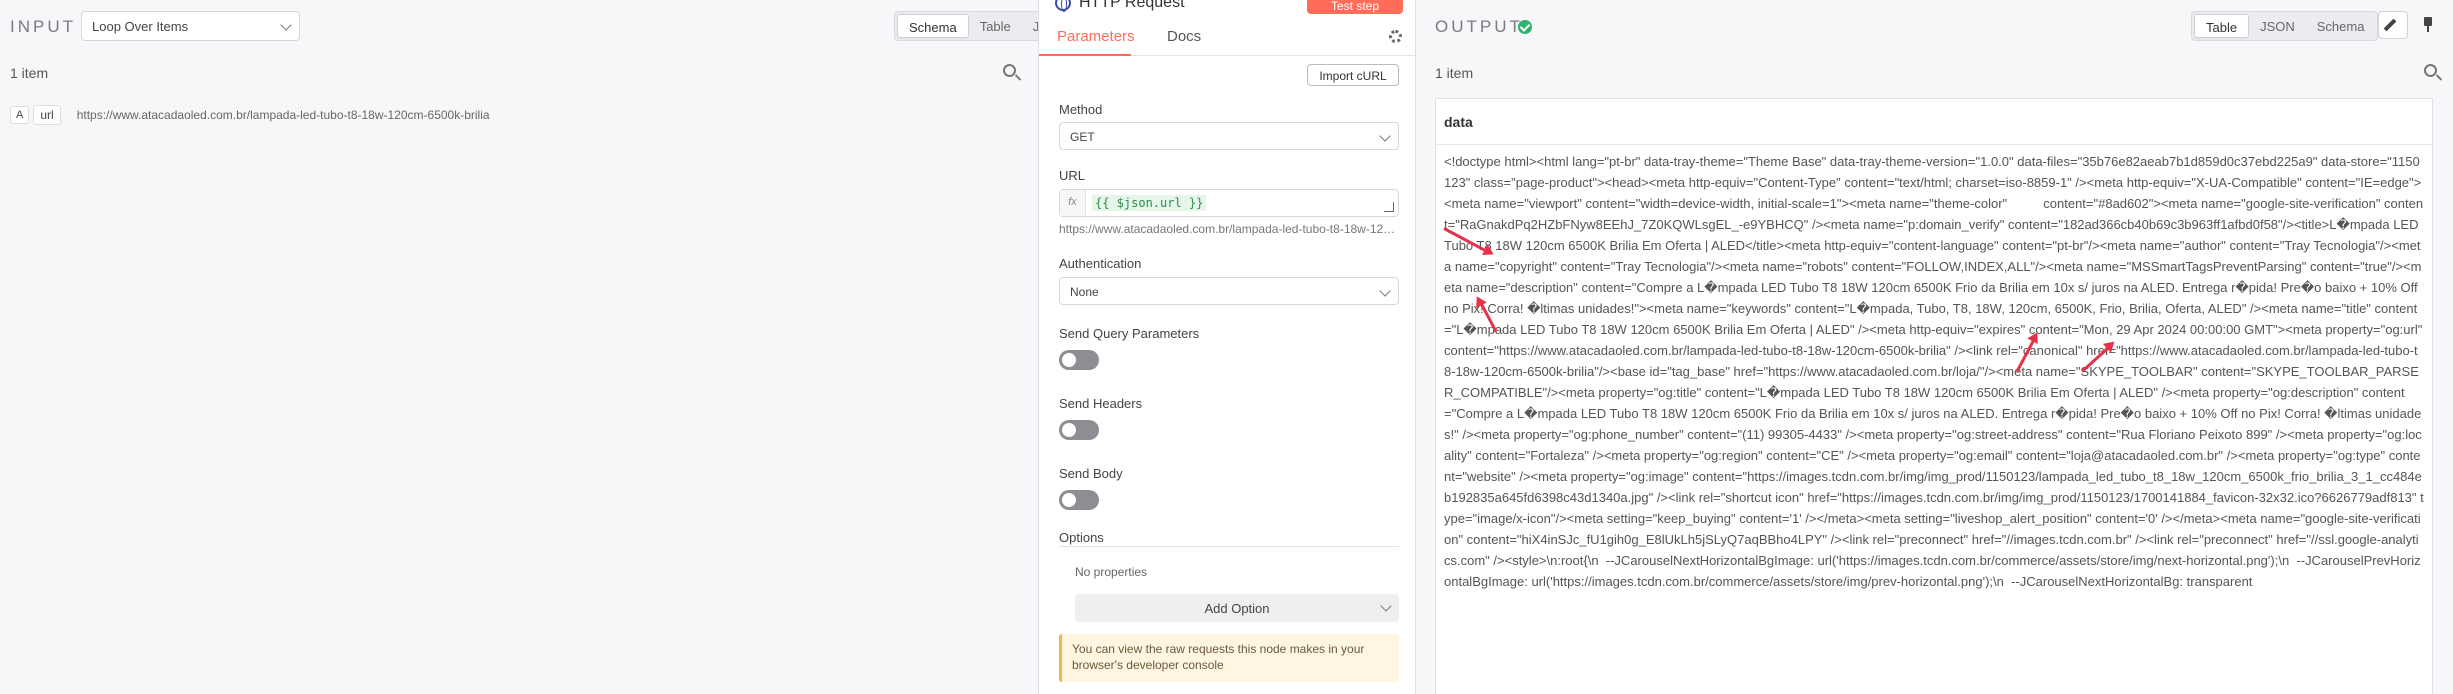 The image size is (2453, 694). Describe the element at coordinates (1228, 39) in the screenshot. I see `node-tabs: Parameters Docs` at that location.